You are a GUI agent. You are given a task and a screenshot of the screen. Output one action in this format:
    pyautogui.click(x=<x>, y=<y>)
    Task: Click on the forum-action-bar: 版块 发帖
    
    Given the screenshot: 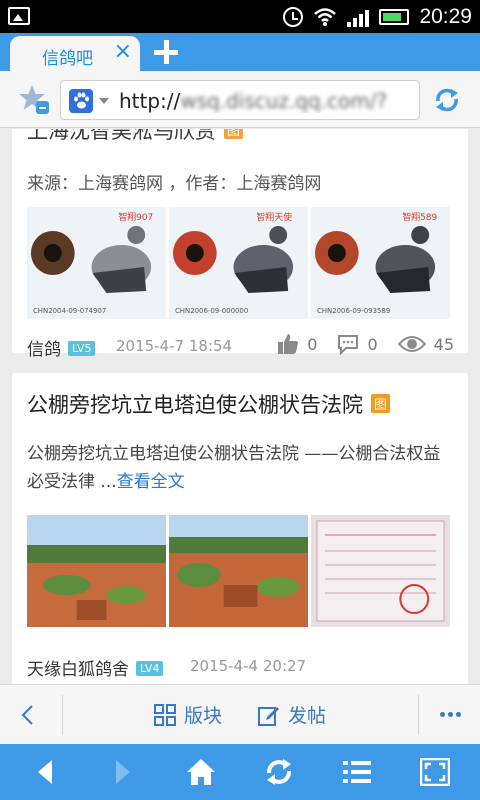 What is the action you would take?
    pyautogui.click(x=240, y=714)
    